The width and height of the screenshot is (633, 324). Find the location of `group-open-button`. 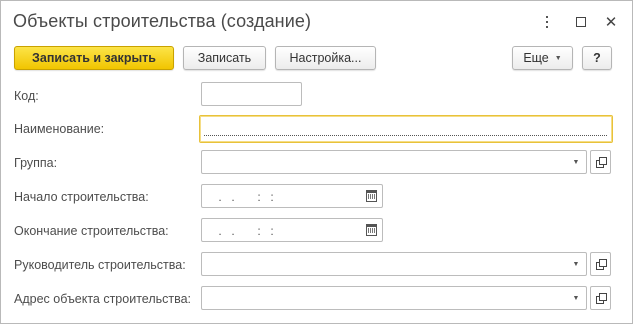

group-open-button is located at coordinates (600, 162).